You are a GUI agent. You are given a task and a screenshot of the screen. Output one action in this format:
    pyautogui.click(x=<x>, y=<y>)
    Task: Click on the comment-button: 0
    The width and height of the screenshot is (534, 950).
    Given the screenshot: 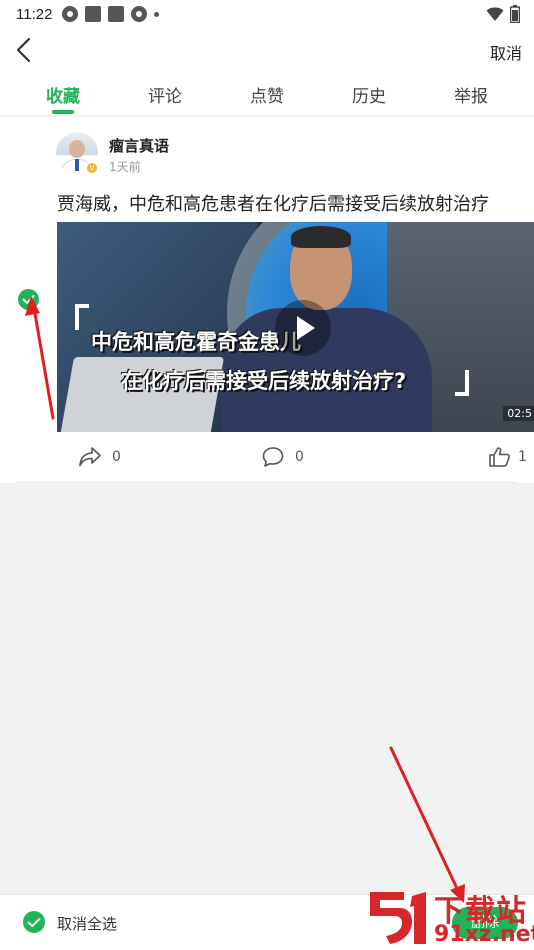 What is the action you would take?
    pyautogui.click(x=282, y=457)
    